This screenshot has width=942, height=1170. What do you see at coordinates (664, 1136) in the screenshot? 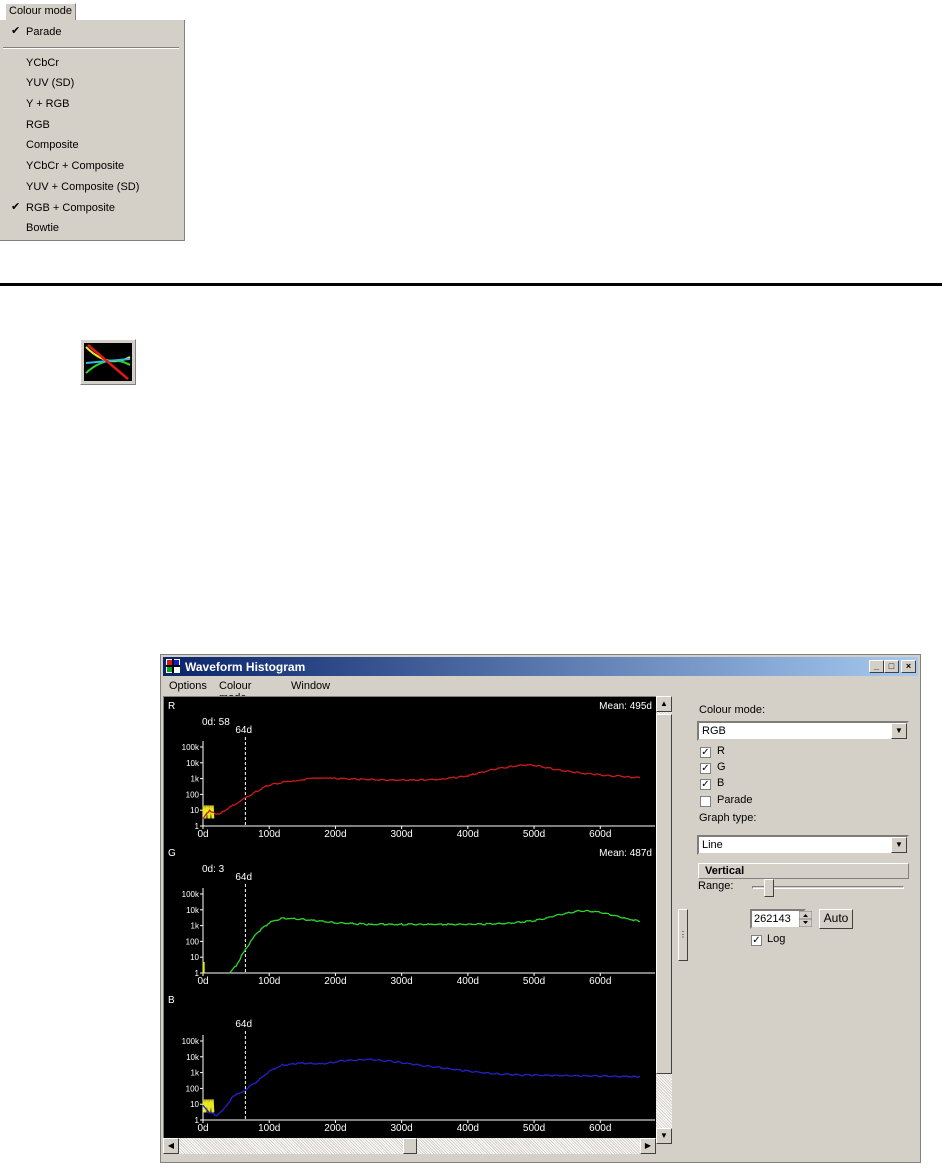
I see `scroll-down-icon: ▼` at bounding box center [664, 1136].